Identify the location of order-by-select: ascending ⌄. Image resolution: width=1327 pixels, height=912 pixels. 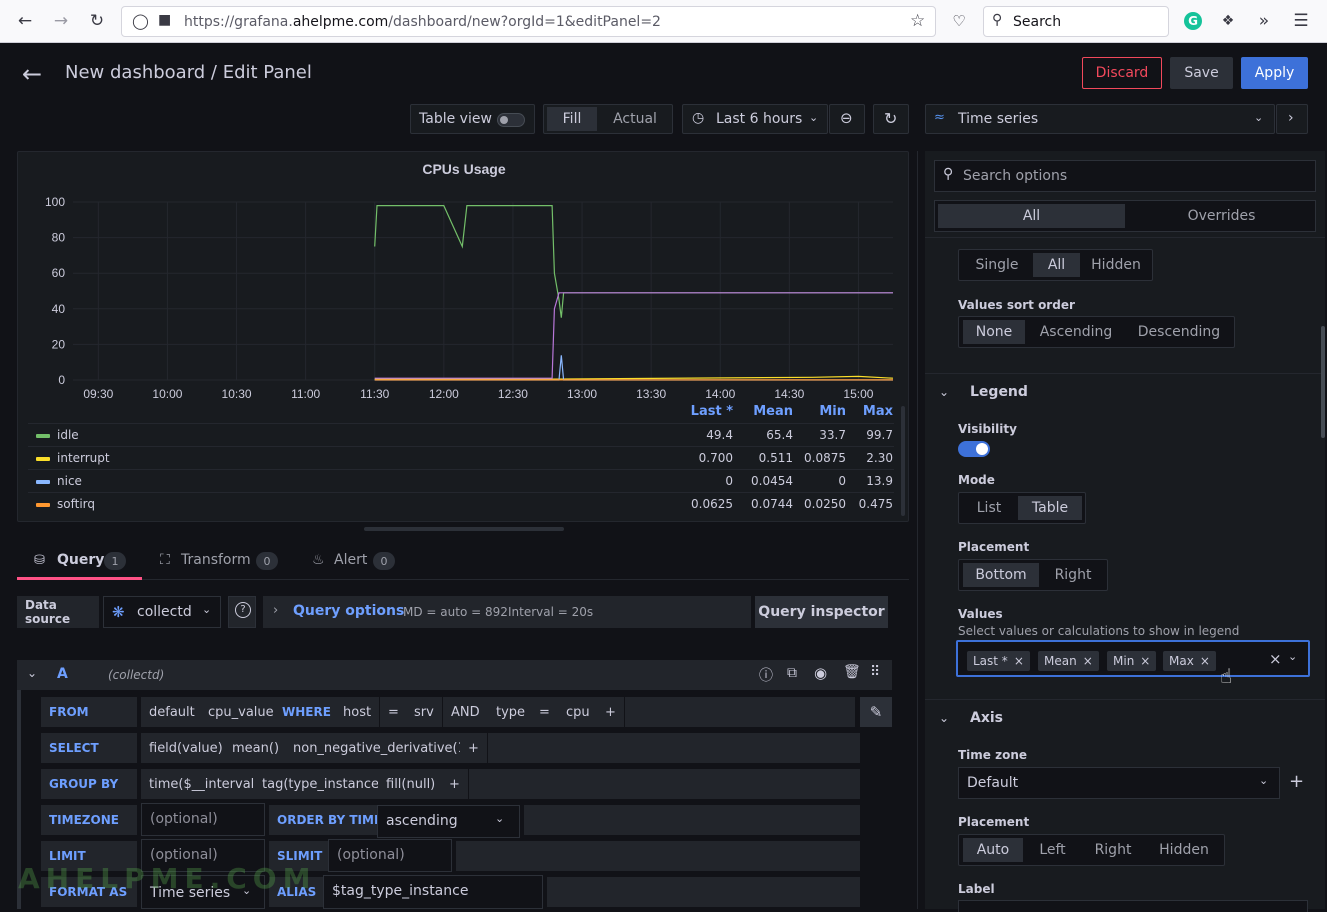
(448, 821).